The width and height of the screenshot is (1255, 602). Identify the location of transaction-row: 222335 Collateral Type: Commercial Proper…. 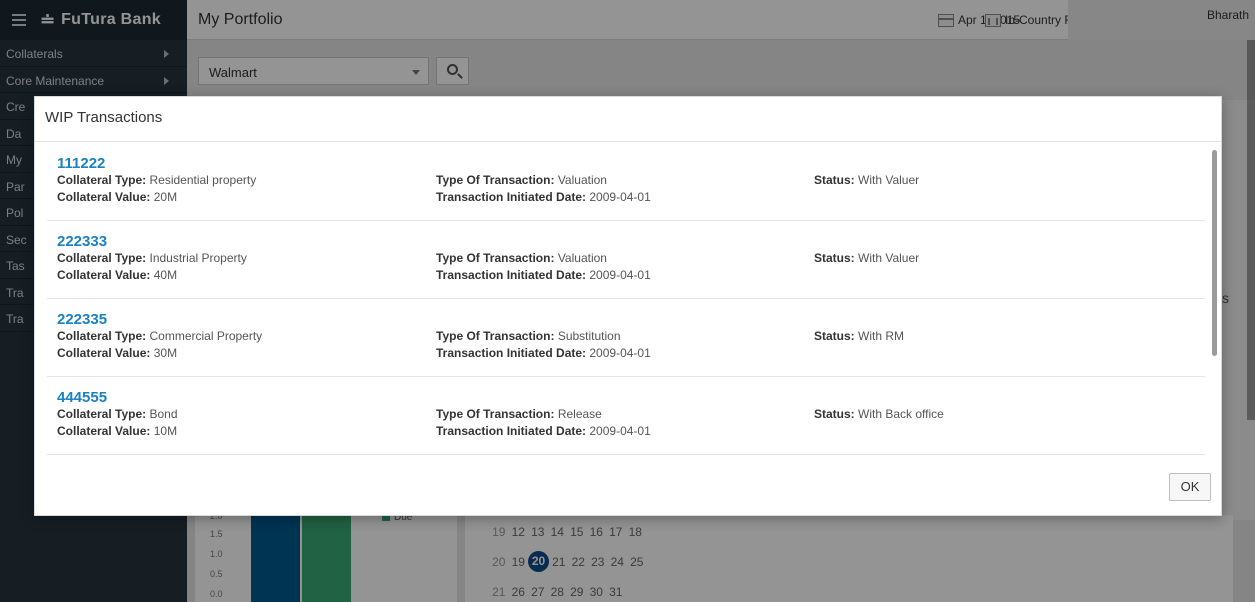
(626, 338).